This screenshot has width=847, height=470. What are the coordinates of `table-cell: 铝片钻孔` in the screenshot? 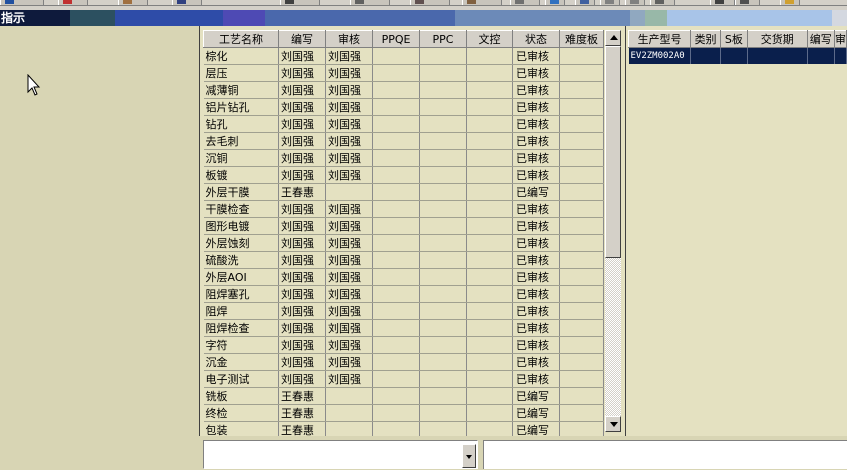 It's located at (241, 107).